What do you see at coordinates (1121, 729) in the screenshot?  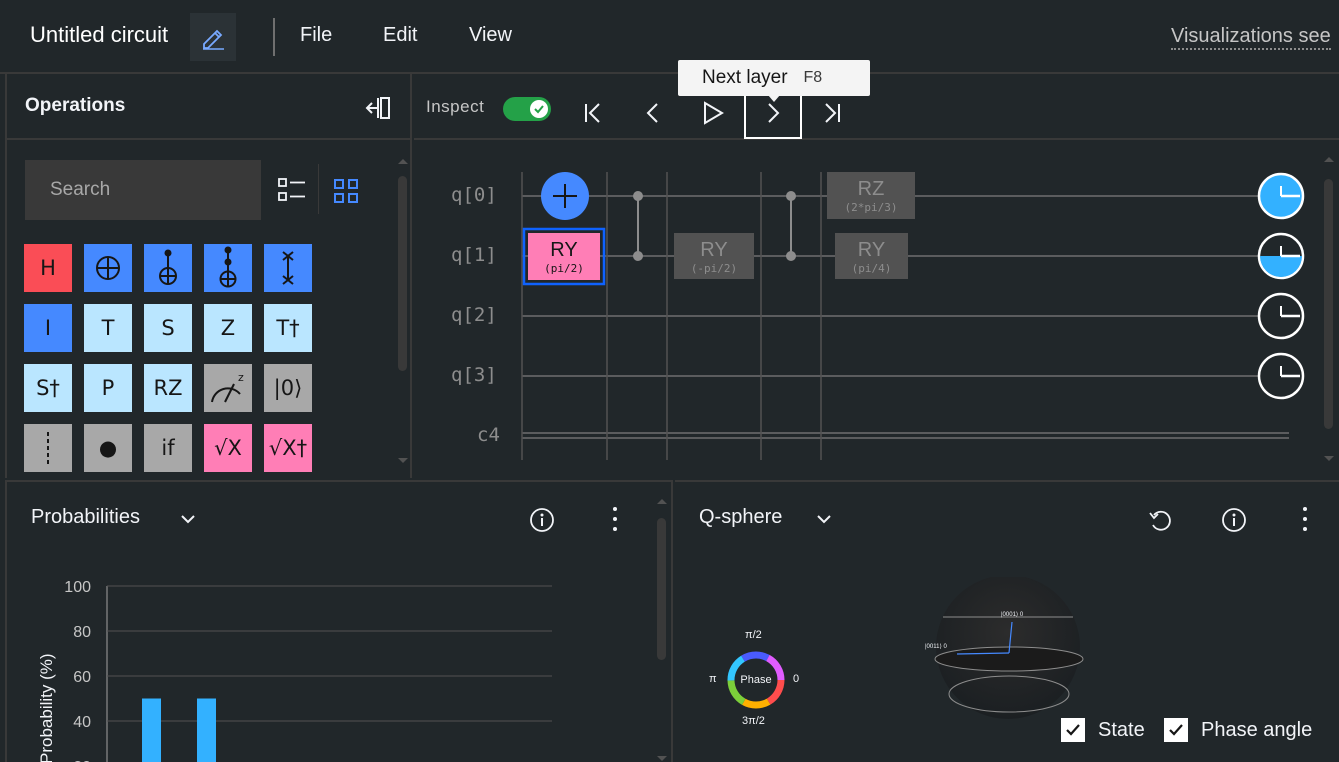 I see `checkbox-label: State` at bounding box center [1121, 729].